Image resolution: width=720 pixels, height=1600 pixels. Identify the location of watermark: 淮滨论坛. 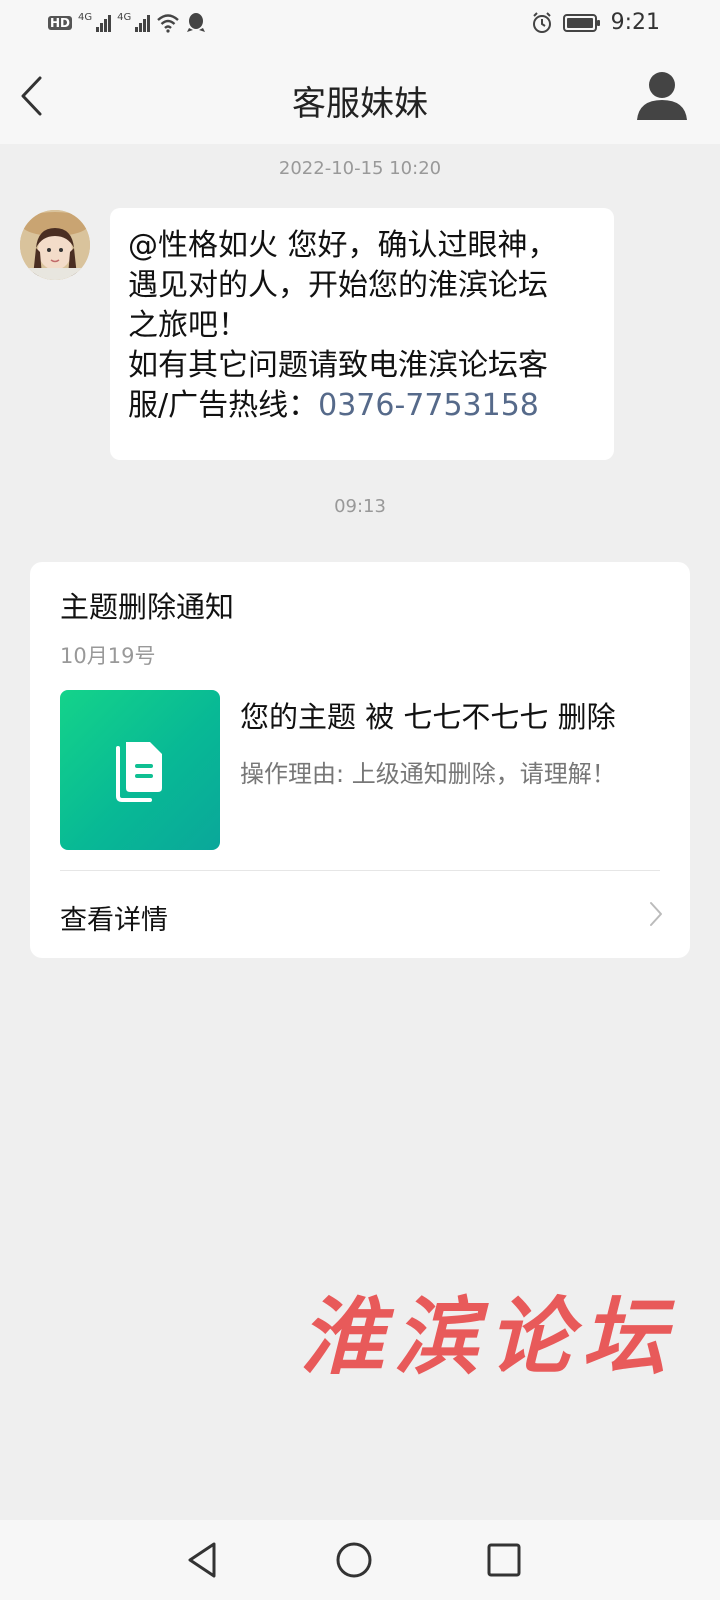
(488, 1336).